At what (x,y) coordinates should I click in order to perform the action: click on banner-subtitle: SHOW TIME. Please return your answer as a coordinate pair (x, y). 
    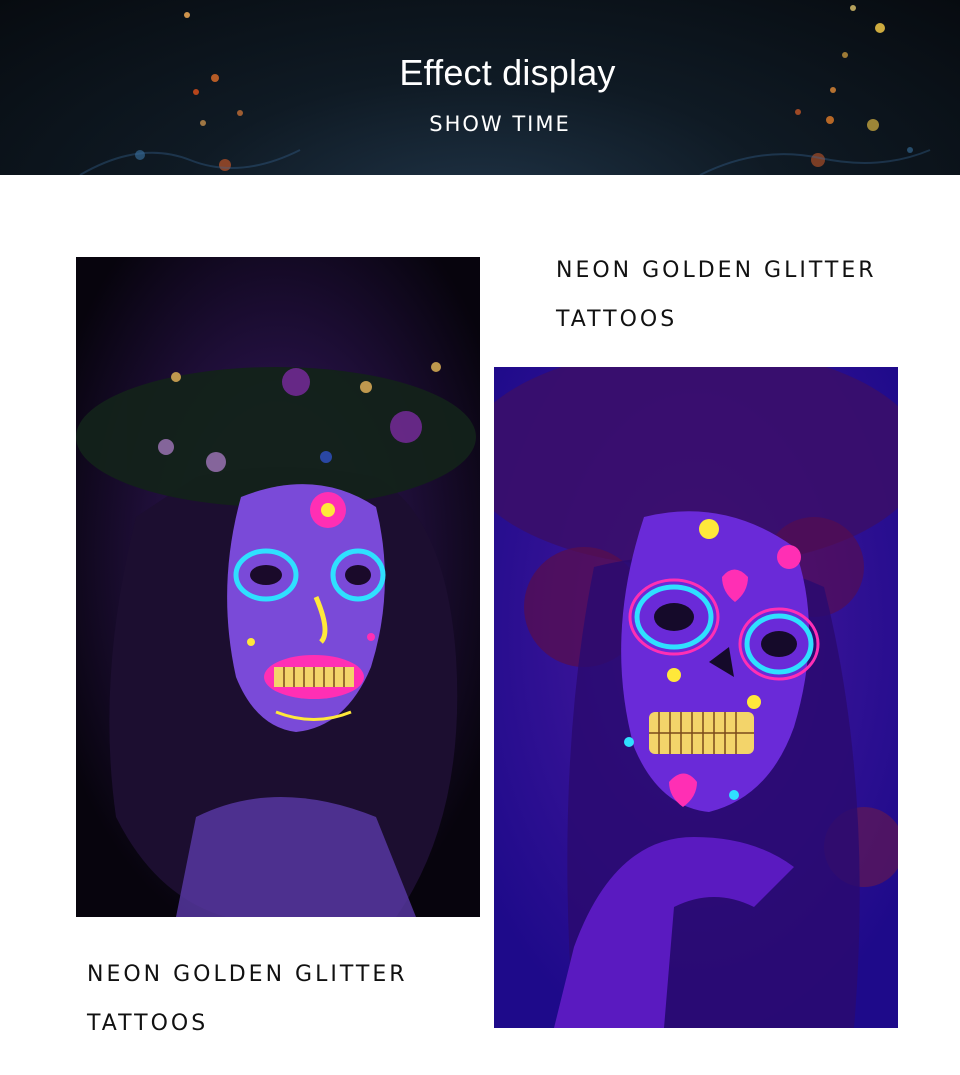
    Looking at the image, I should click on (500, 124).